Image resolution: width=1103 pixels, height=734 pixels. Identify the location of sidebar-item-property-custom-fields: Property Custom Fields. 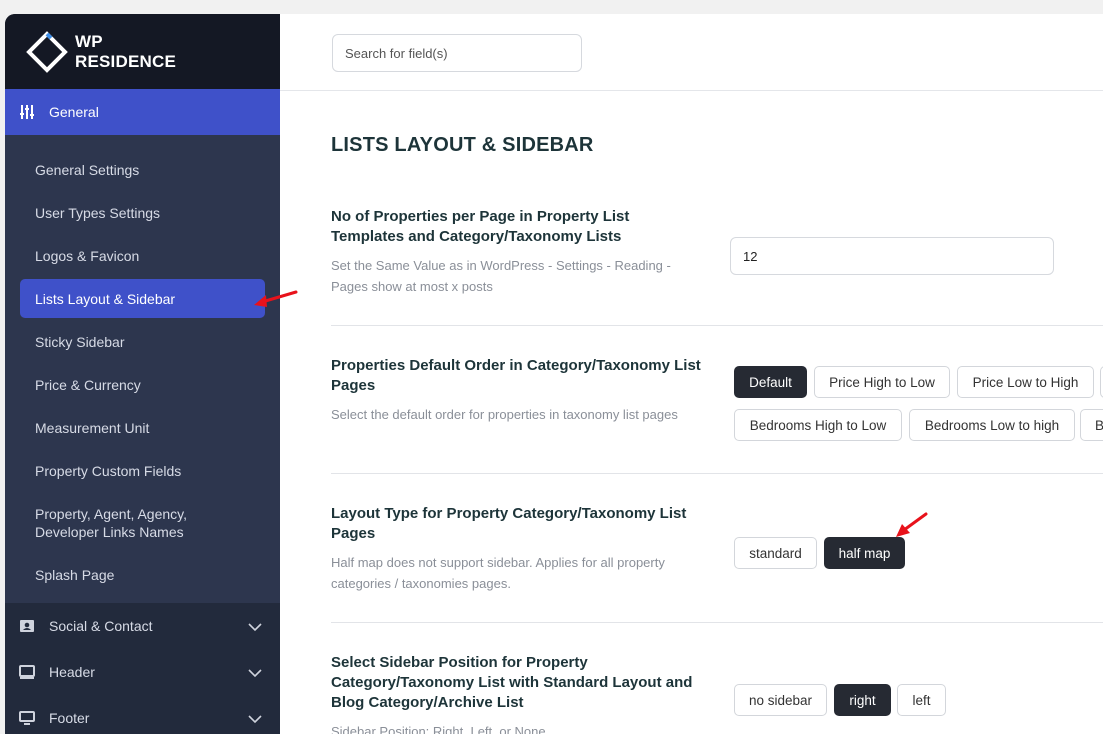
(142, 470).